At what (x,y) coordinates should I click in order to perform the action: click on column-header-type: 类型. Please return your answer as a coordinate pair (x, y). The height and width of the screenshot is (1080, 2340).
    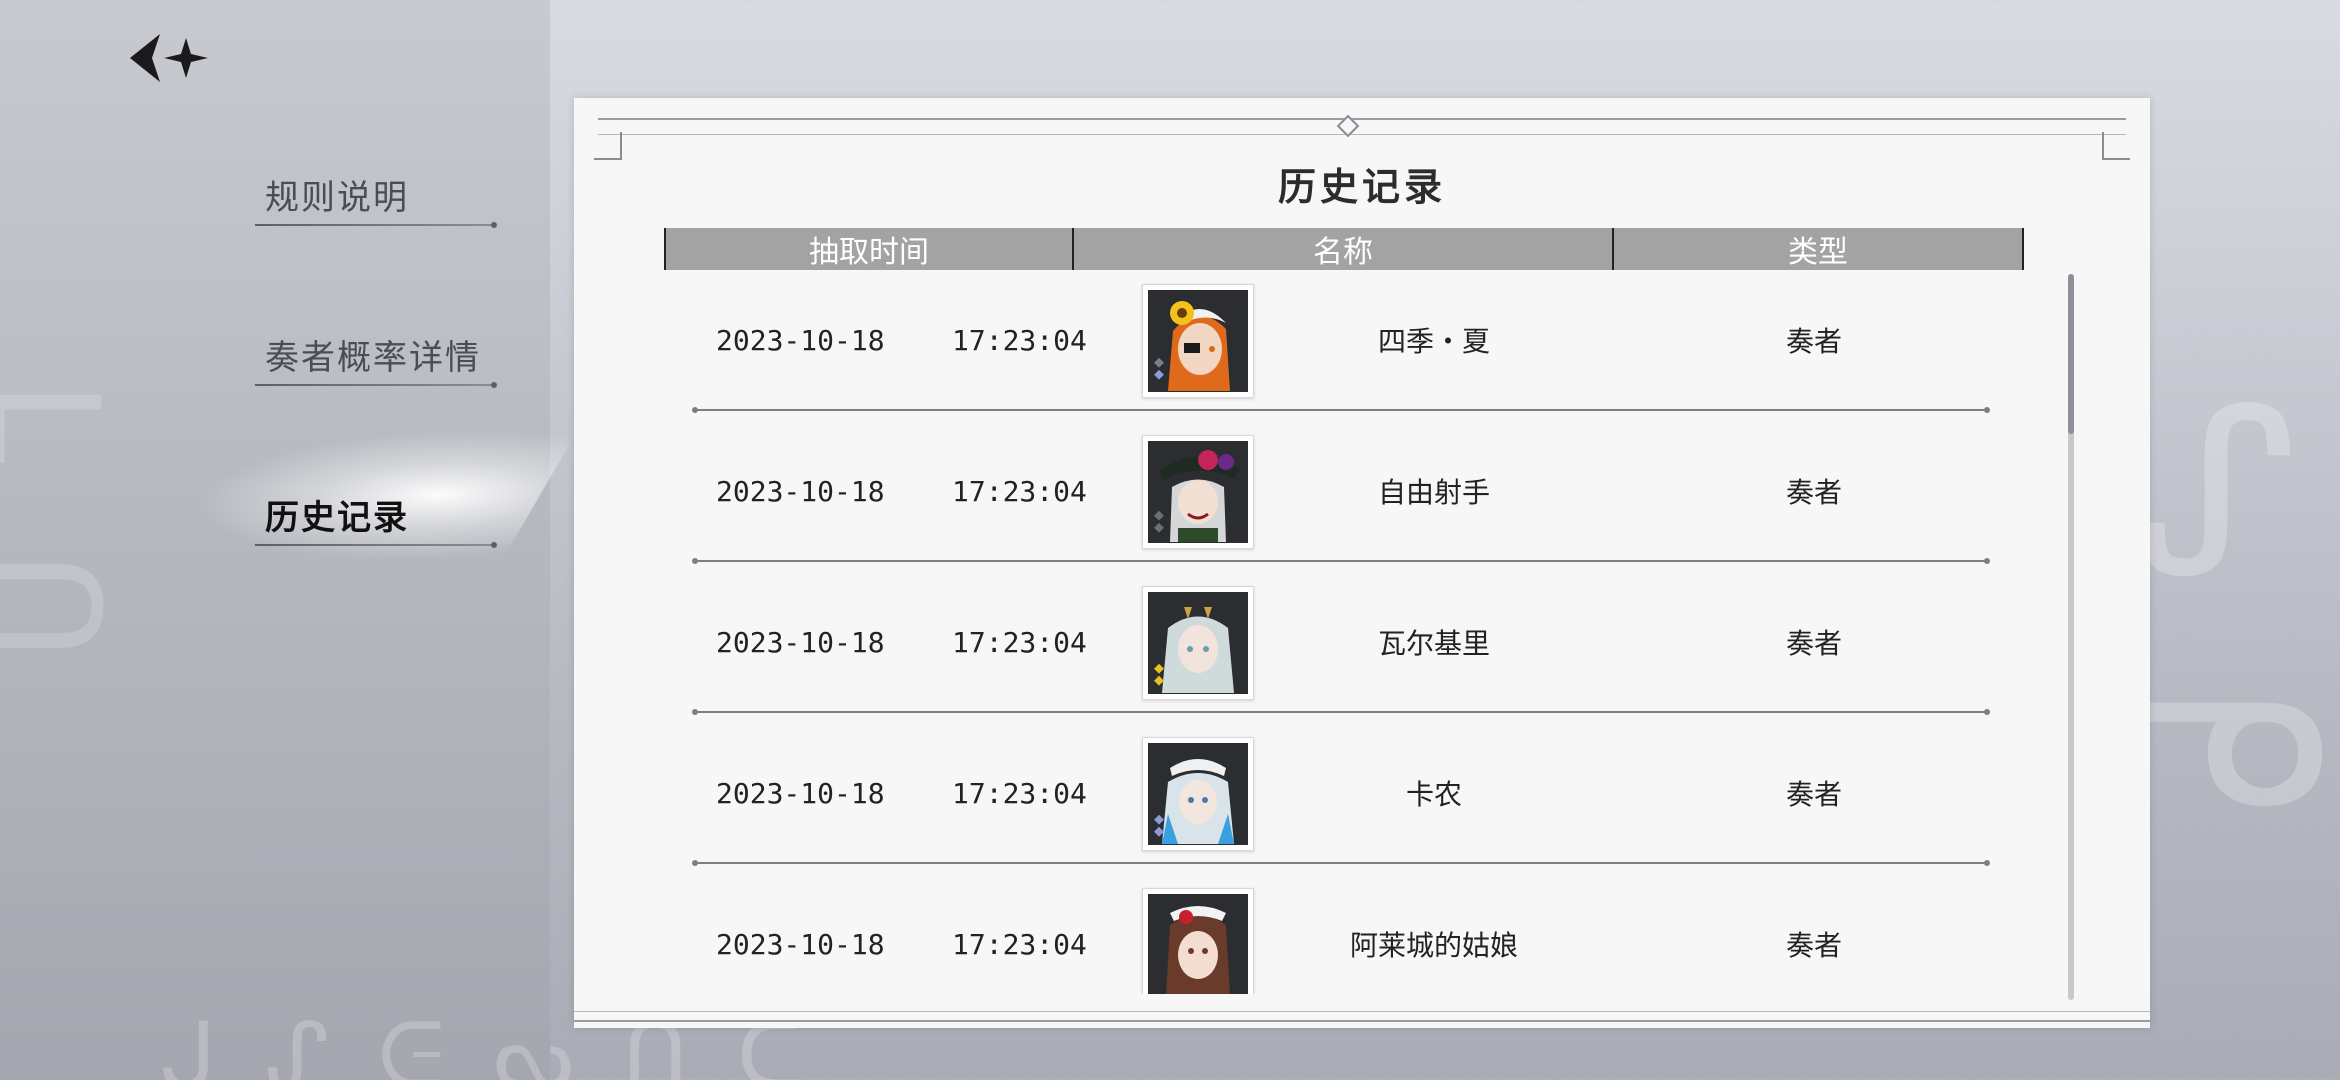
    Looking at the image, I should click on (1818, 252).